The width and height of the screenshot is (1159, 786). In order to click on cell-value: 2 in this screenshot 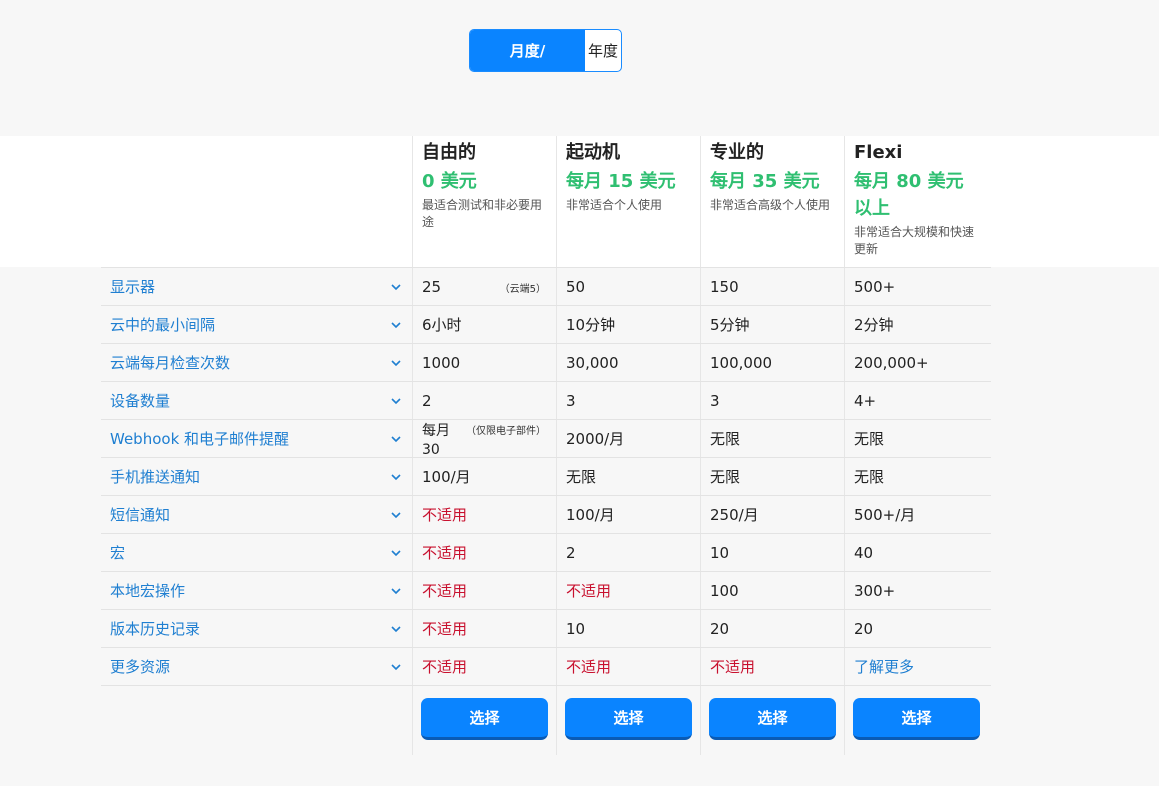, I will do `click(571, 552)`.